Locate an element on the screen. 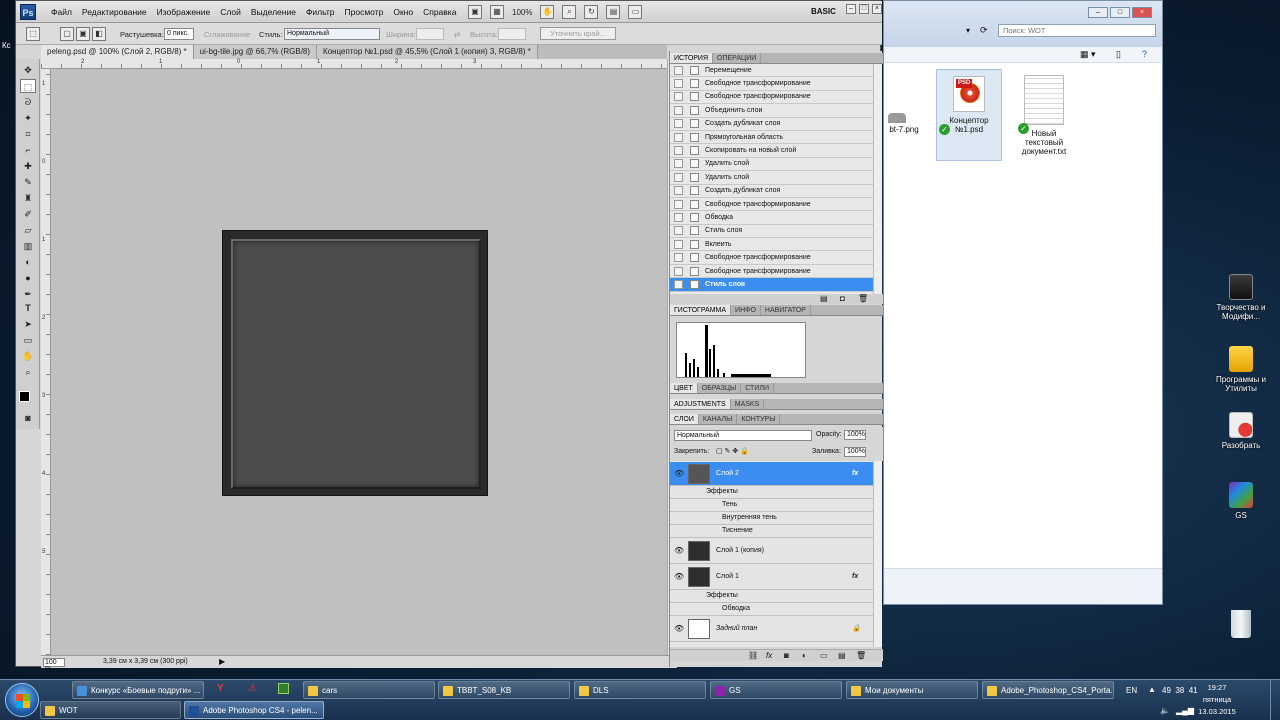 Image resolution: width=1280 pixels, height=720 pixels. history-brush-tool-icon: ✐ is located at coordinates (28, 214).